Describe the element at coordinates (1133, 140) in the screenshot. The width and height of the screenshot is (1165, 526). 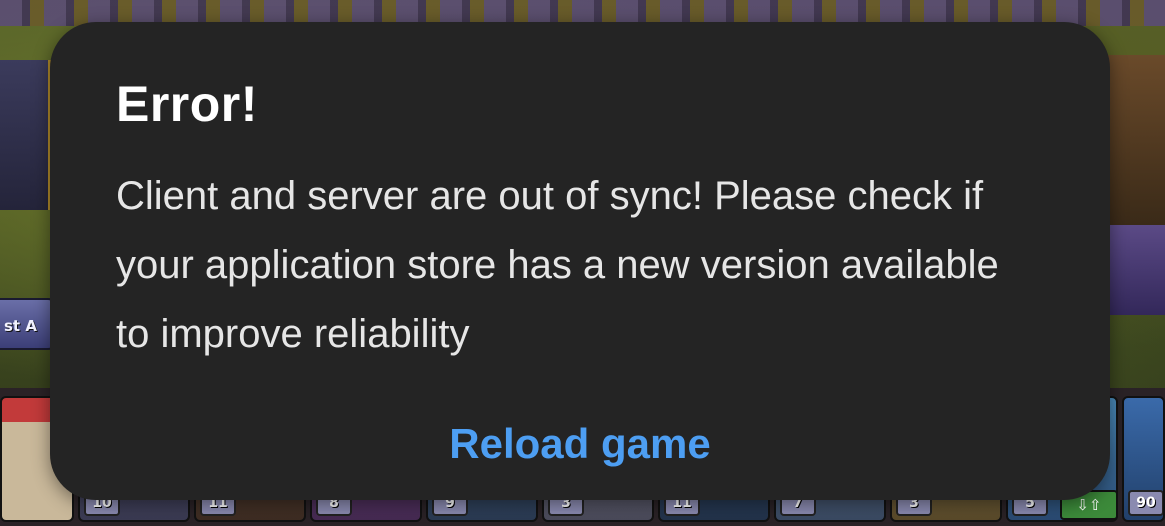
I see `right-tower-scenery` at that location.